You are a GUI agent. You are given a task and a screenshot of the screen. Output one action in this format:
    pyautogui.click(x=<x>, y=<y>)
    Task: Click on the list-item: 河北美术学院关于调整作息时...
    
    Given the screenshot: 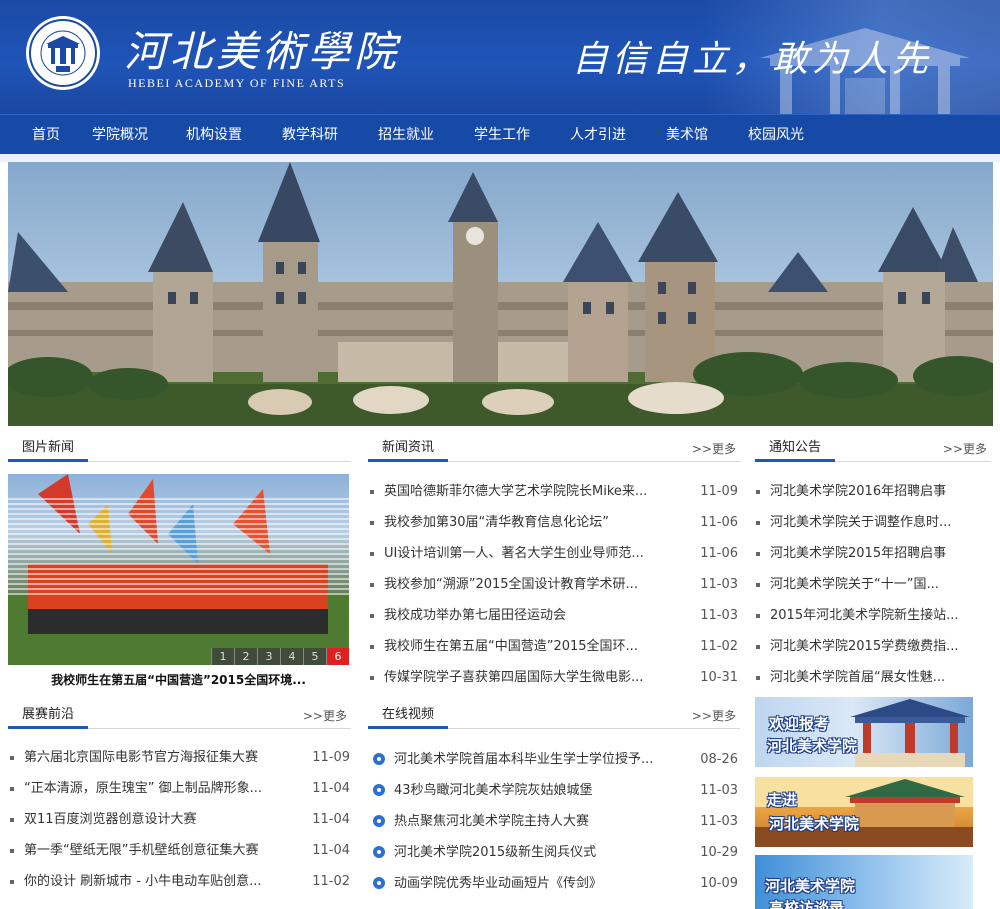 What is the action you would take?
    pyautogui.click(x=871, y=522)
    